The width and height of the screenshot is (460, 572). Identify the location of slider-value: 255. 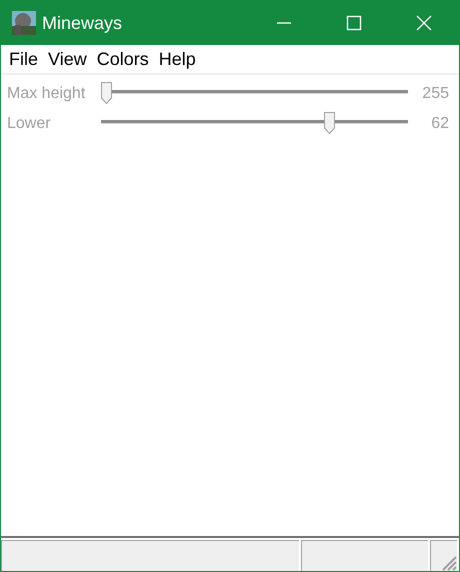
(435, 94).